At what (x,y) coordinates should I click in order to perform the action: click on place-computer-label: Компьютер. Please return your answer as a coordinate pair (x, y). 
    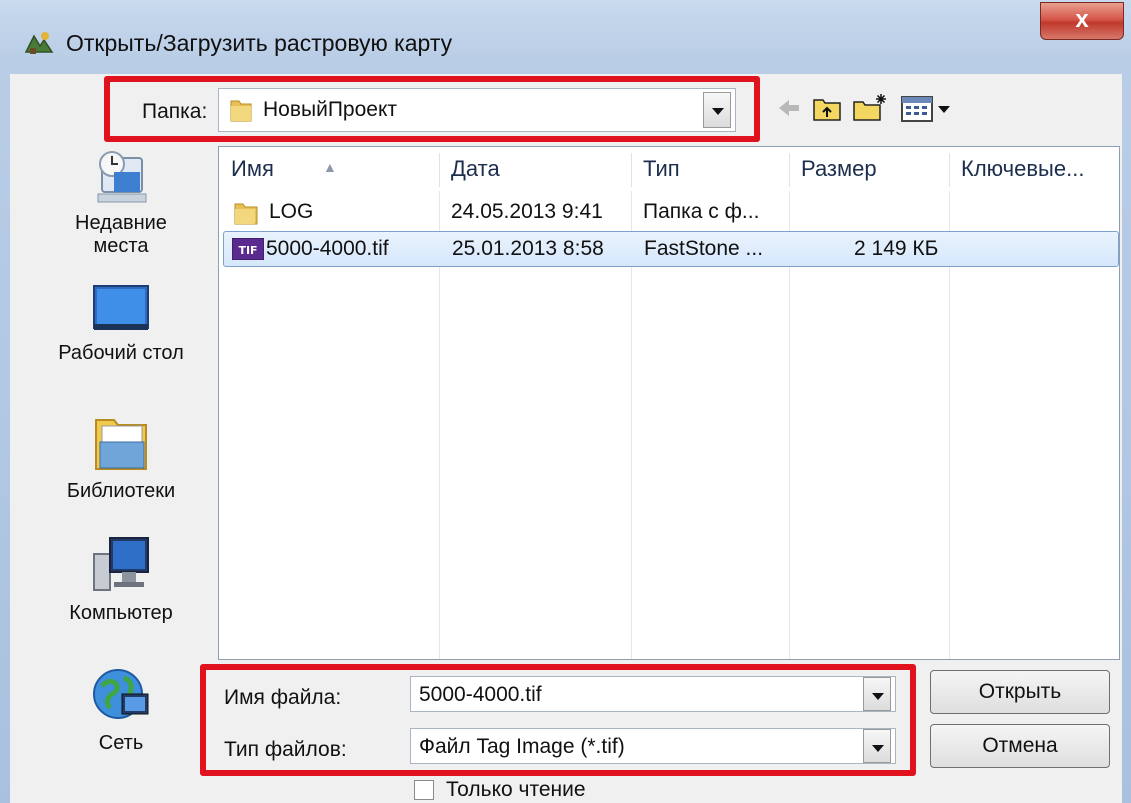
    Looking at the image, I should click on (121, 613).